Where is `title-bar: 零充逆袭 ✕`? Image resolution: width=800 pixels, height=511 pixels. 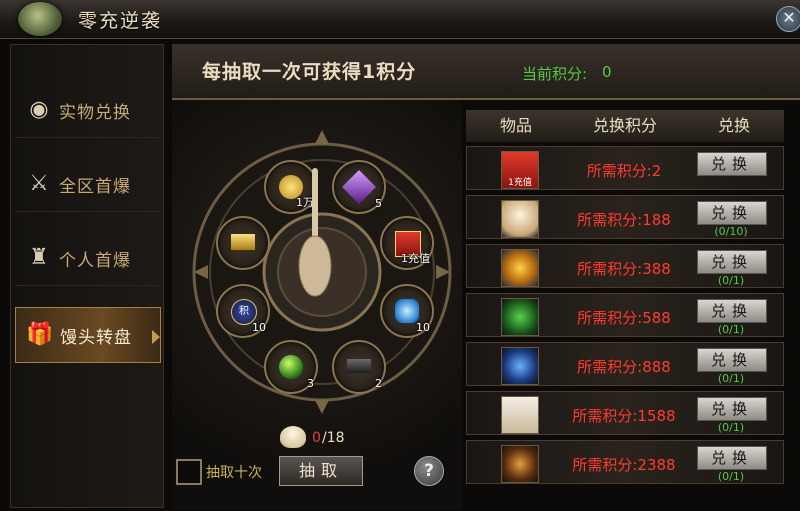 title-bar: 零充逆袭 ✕ is located at coordinates (400, 19).